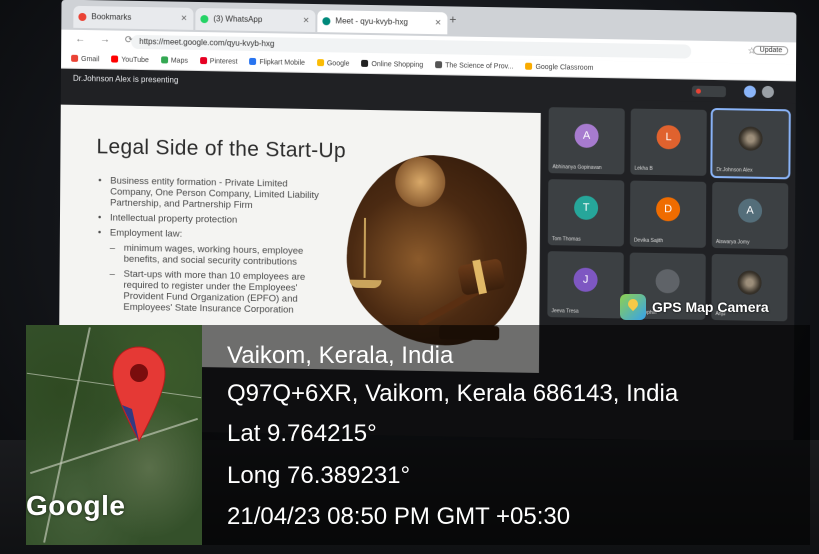  I want to click on participant-tile: L Lekha B, so click(668, 142).